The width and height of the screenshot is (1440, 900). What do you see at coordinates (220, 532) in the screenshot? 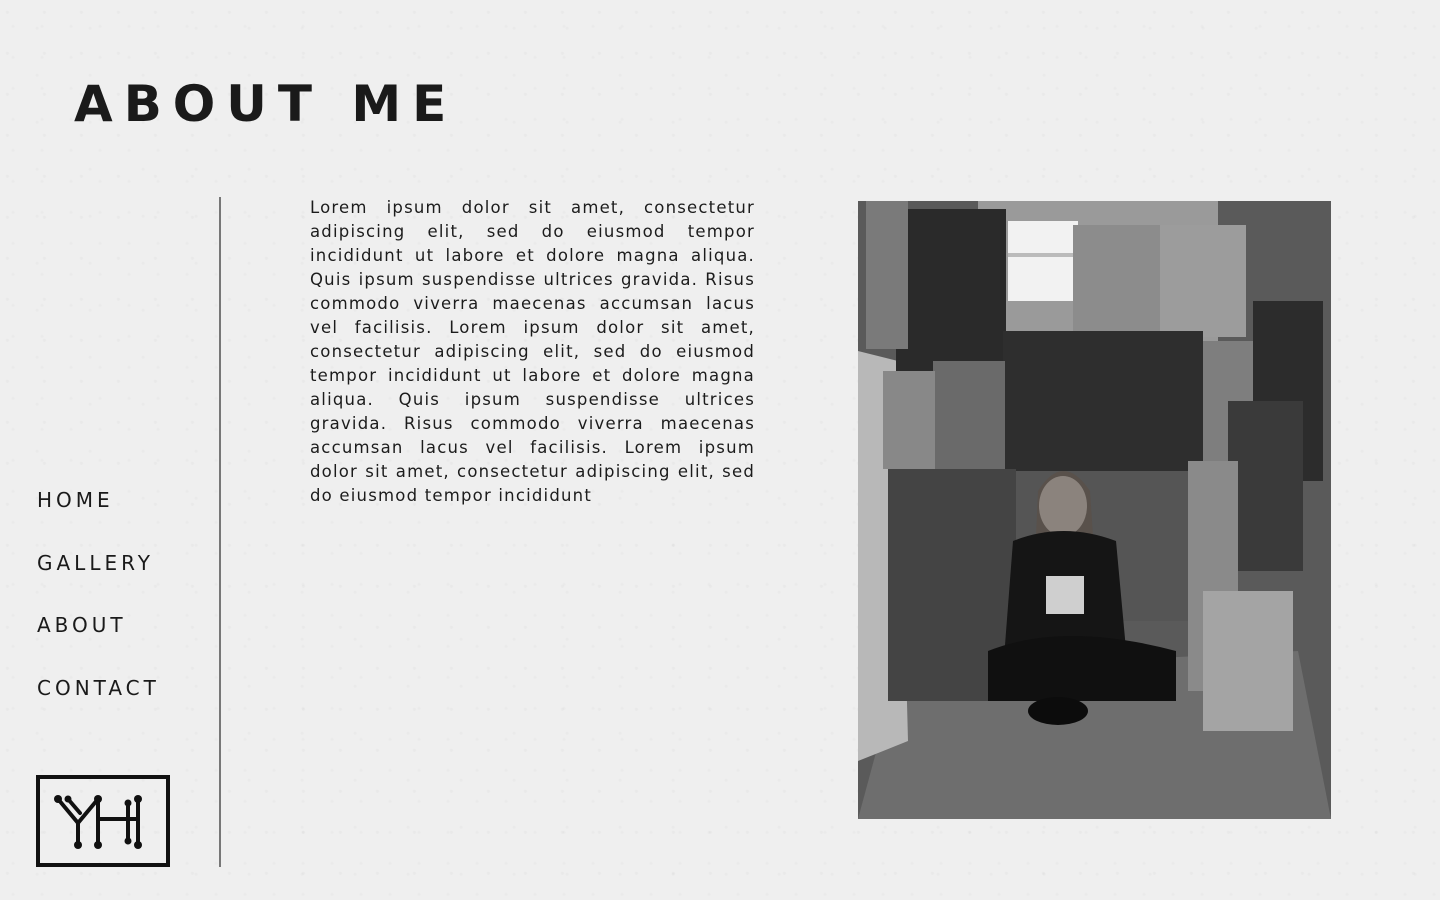
I see `vertical-divider` at bounding box center [220, 532].